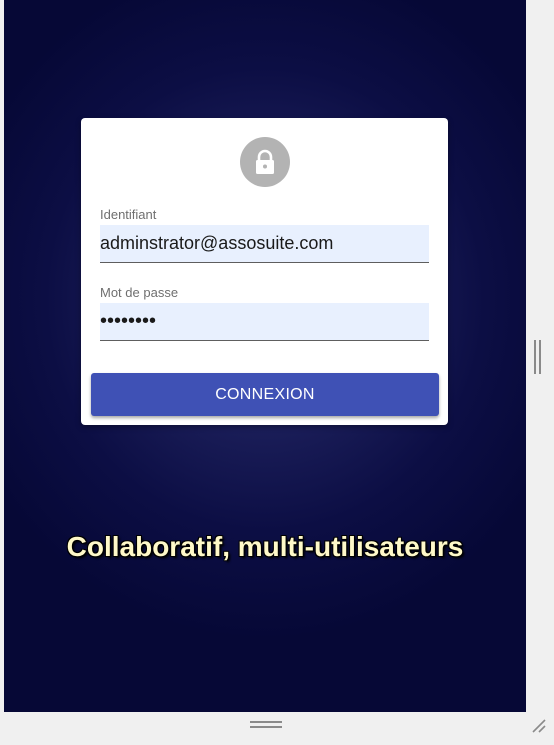  What do you see at coordinates (128, 321) in the screenshot?
I see `password-value: ••••••••` at bounding box center [128, 321].